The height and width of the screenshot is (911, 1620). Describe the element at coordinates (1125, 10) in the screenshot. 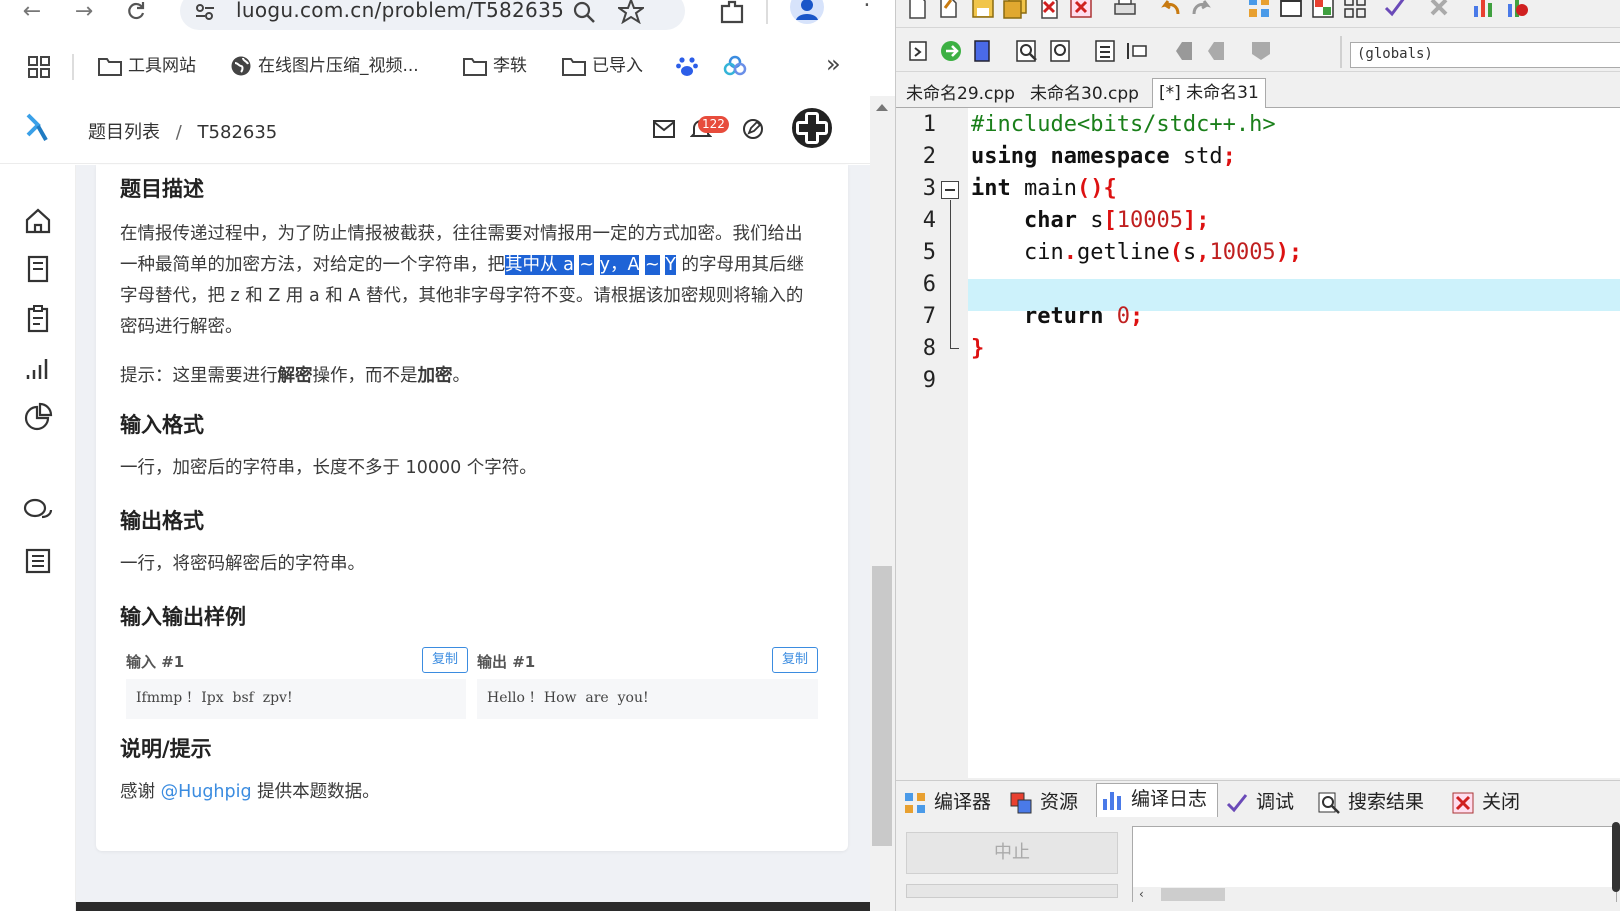

I see `print-icon` at that location.